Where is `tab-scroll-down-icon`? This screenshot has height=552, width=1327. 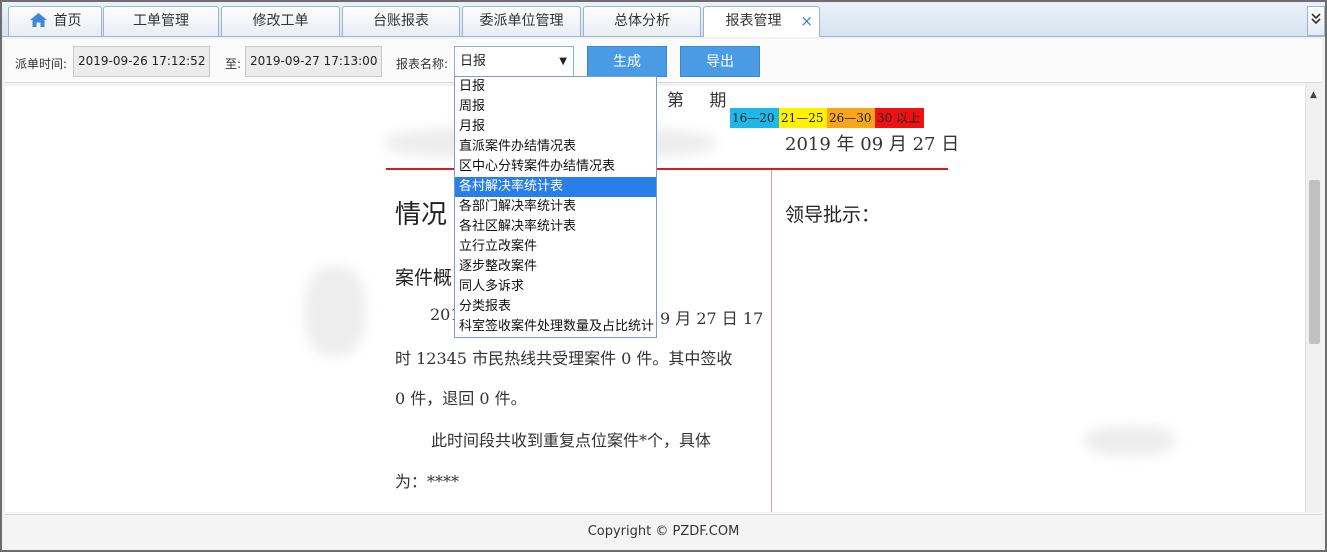
tab-scroll-down-icon is located at coordinates (1316, 21).